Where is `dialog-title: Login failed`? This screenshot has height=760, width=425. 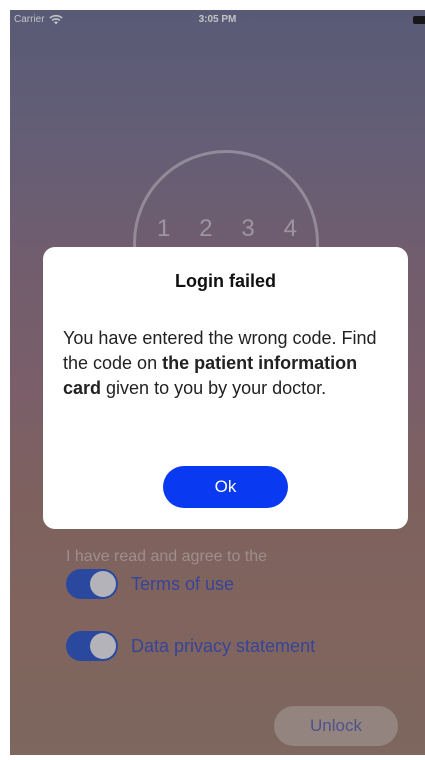 dialog-title: Login failed is located at coordinates (225, 281).